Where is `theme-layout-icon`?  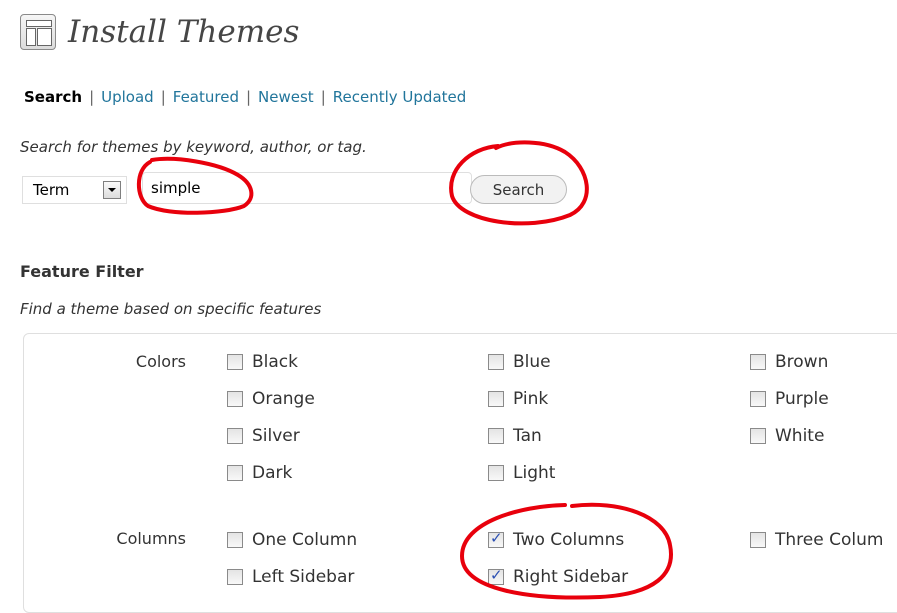 theme-layout-icon is located at coordinates (38, 32).